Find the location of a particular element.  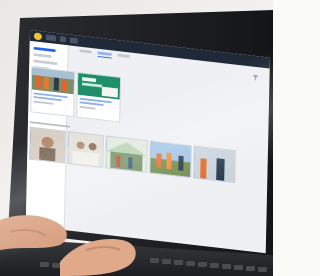

hands-overlay is located at coordinates (68, 245).